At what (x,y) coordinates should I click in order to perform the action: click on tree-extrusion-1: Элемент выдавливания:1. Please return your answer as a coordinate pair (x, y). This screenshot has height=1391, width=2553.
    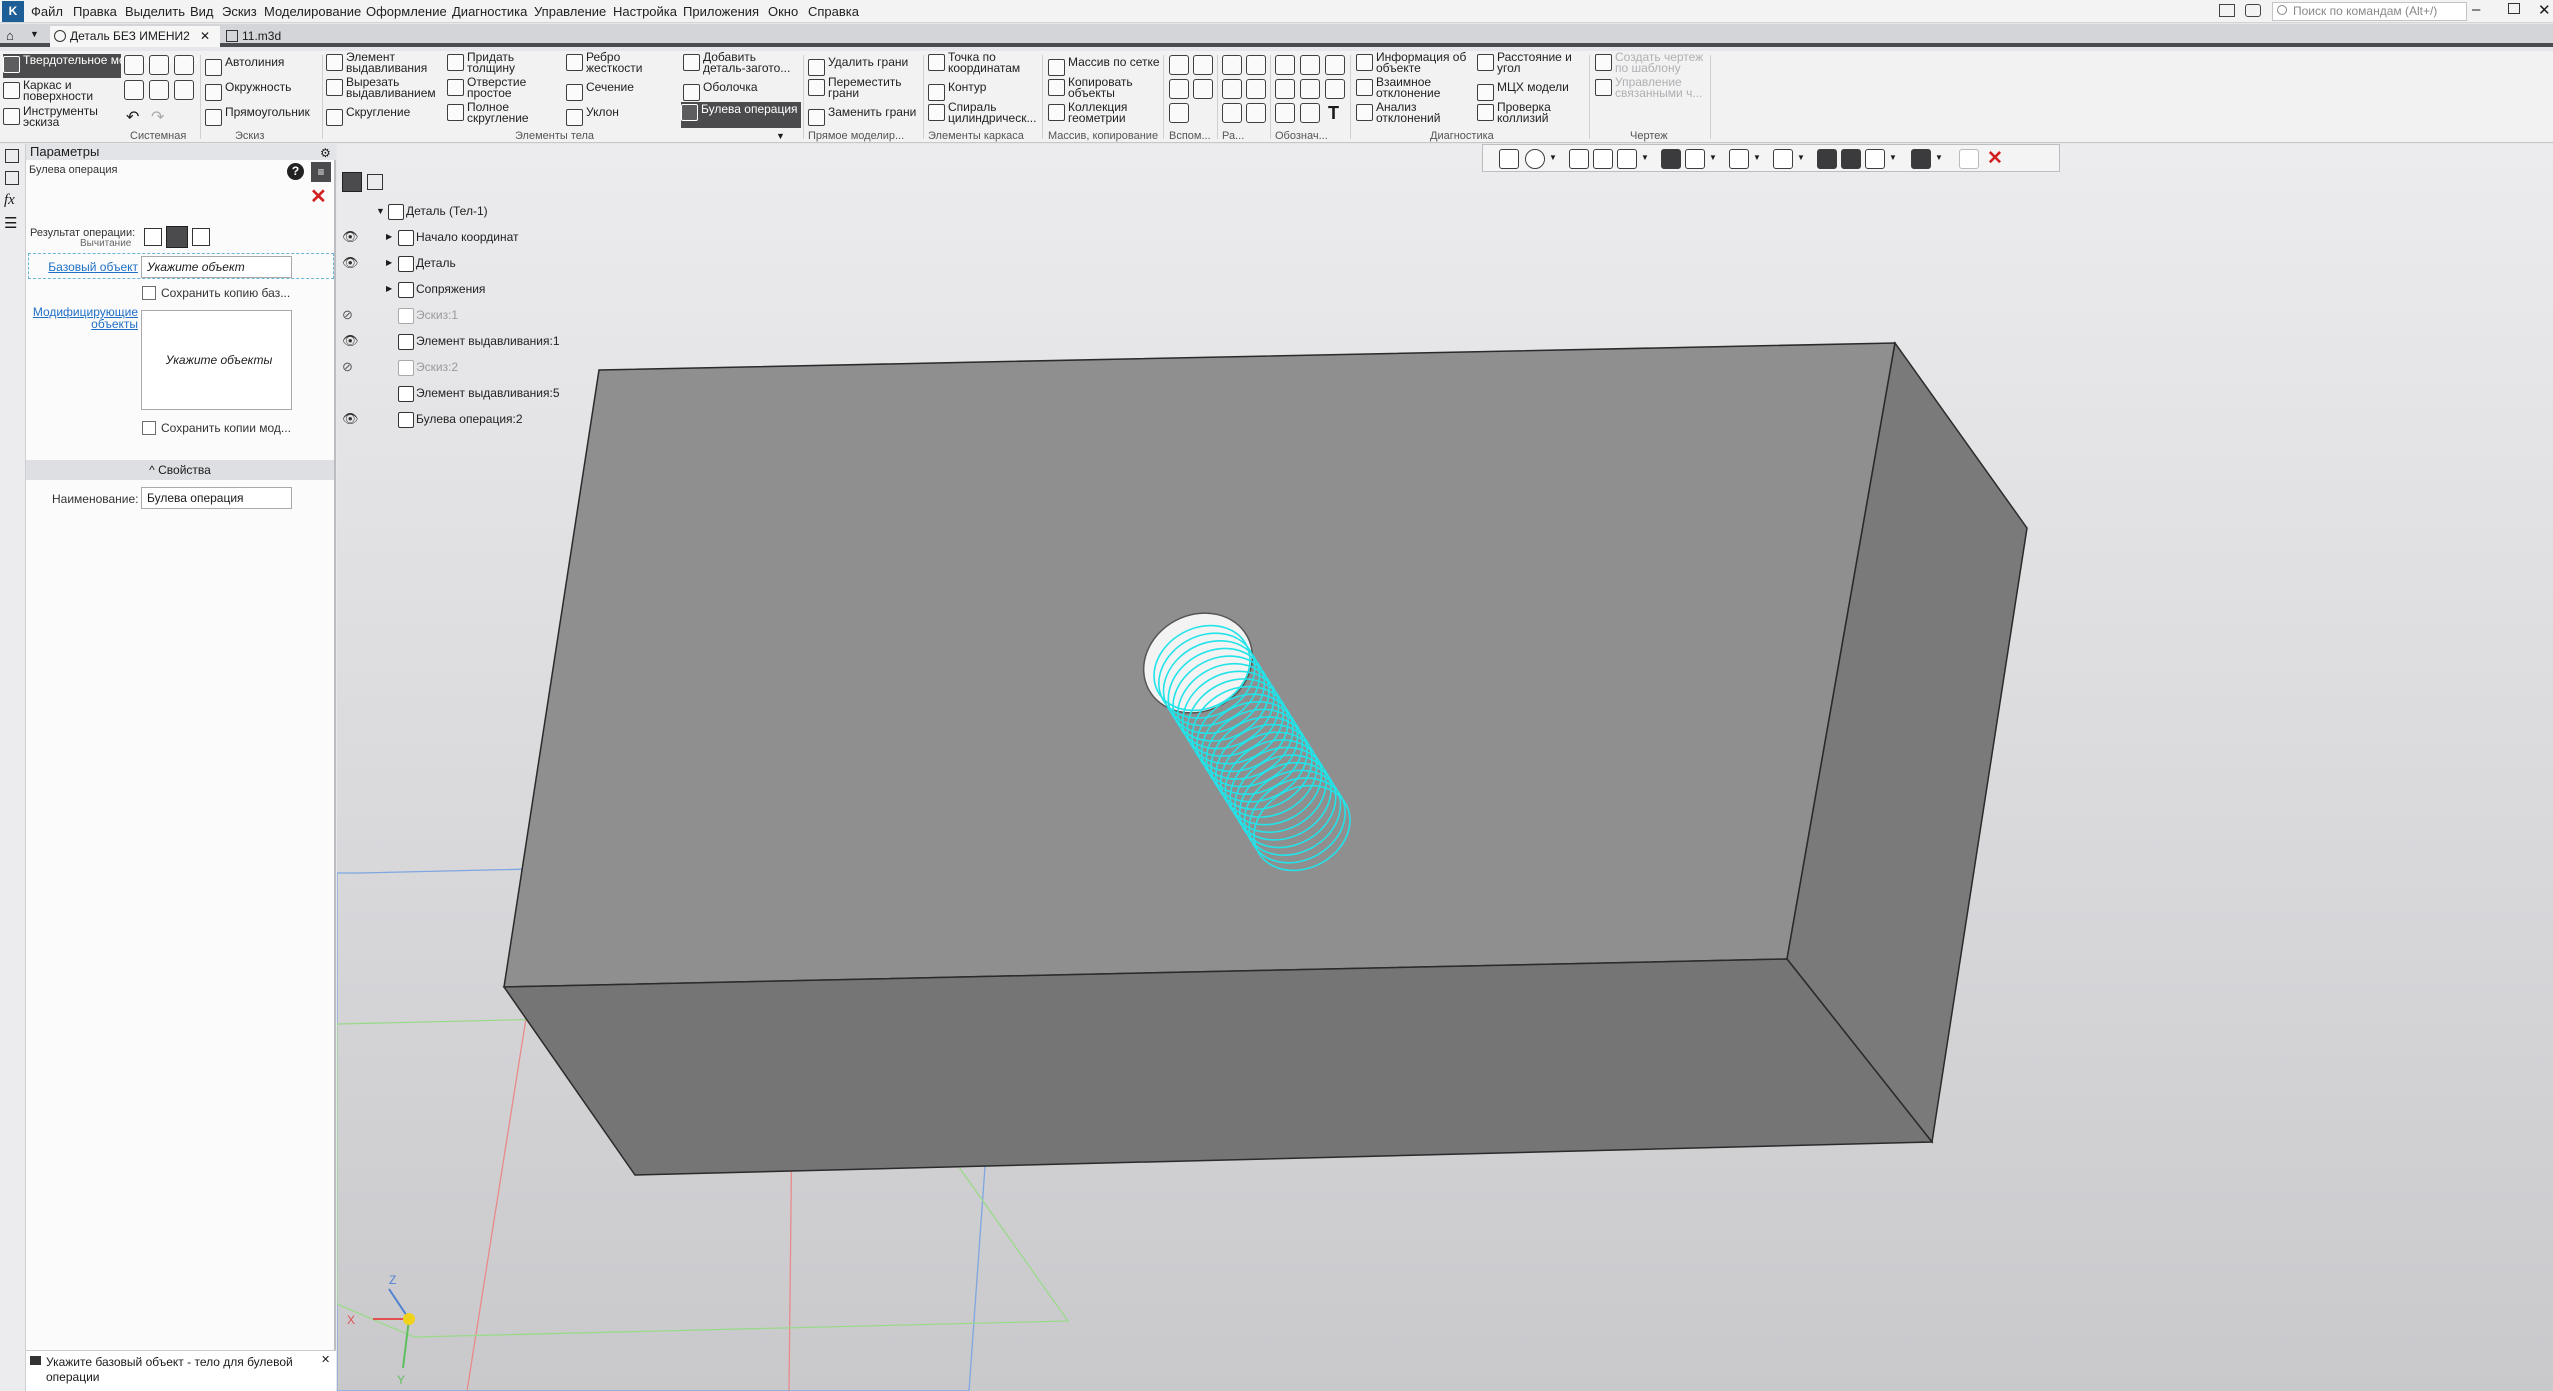
    Looking at the image, I should click on (479, 342).